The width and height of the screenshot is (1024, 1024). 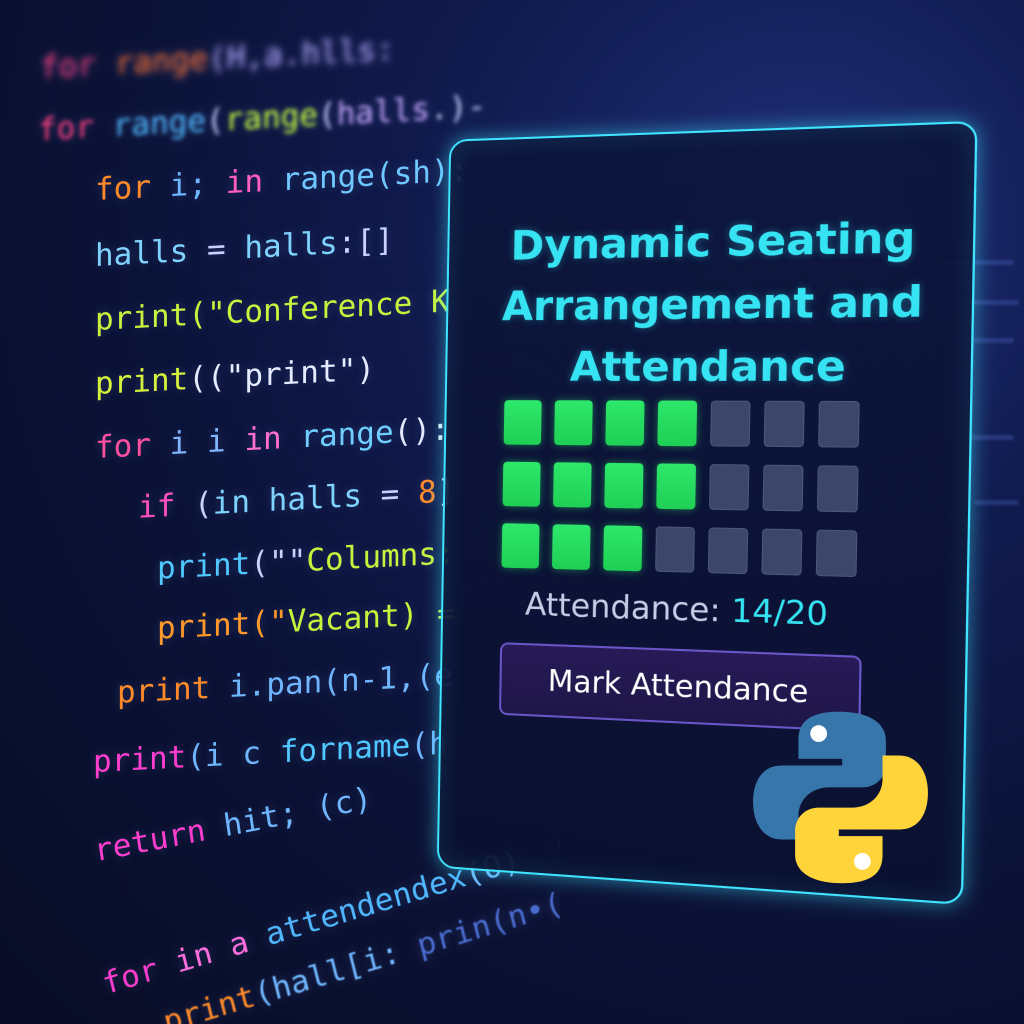 I want to click on code-token: (H,a.hlls:, so click(x=301, y=54).